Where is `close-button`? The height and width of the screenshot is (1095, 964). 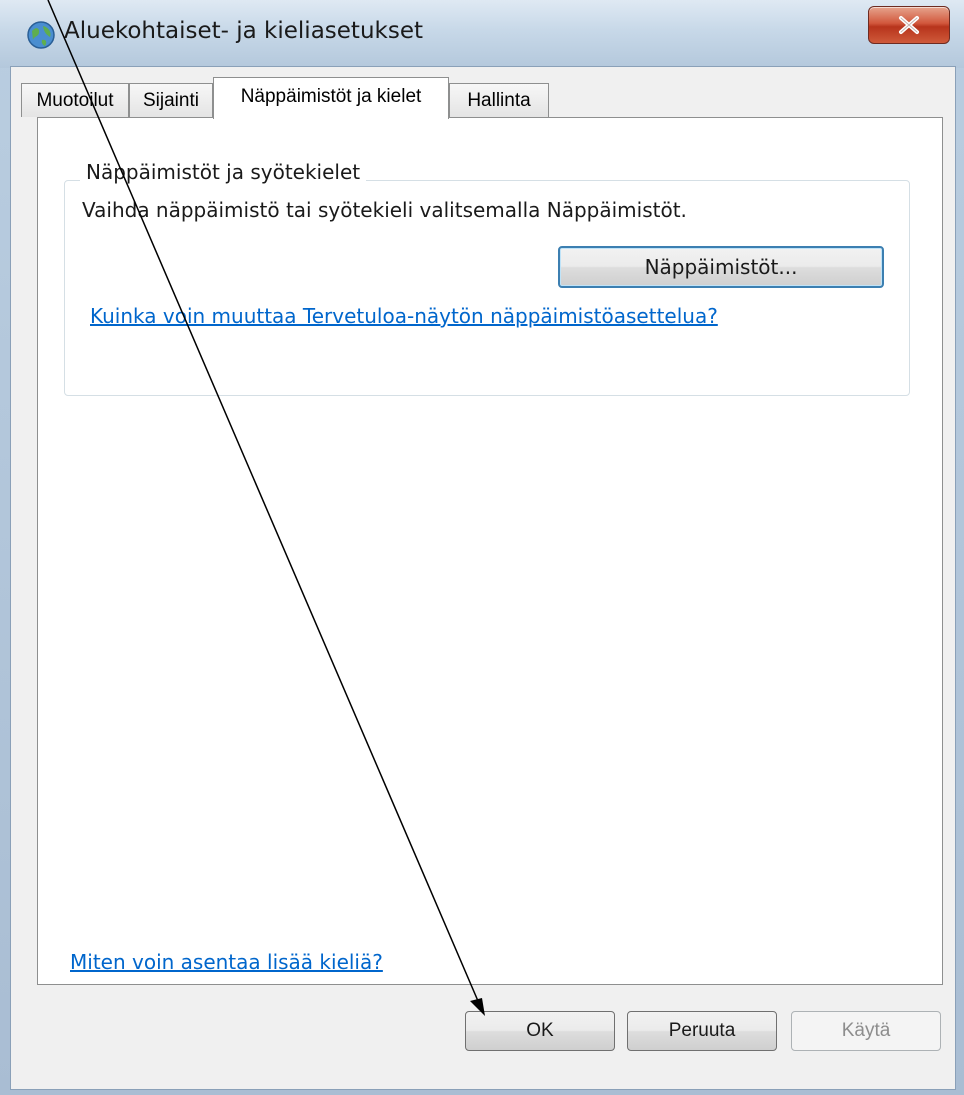 close-button is located at coordinates (909, 25).